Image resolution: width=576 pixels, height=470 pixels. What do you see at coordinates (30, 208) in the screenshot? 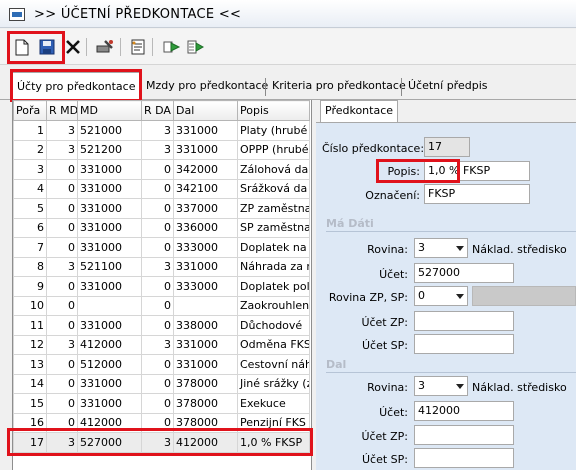
I see `cell-poradi: 5` at bounding box center [30, 208].